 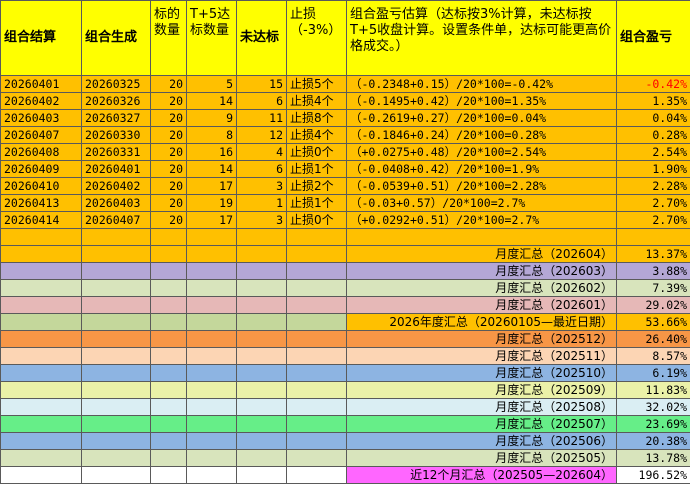 What do you see at coordinates (41, 152) in the screenshot?
I see `cell-combo-end: 20260408` at bounding box center [41, 152].